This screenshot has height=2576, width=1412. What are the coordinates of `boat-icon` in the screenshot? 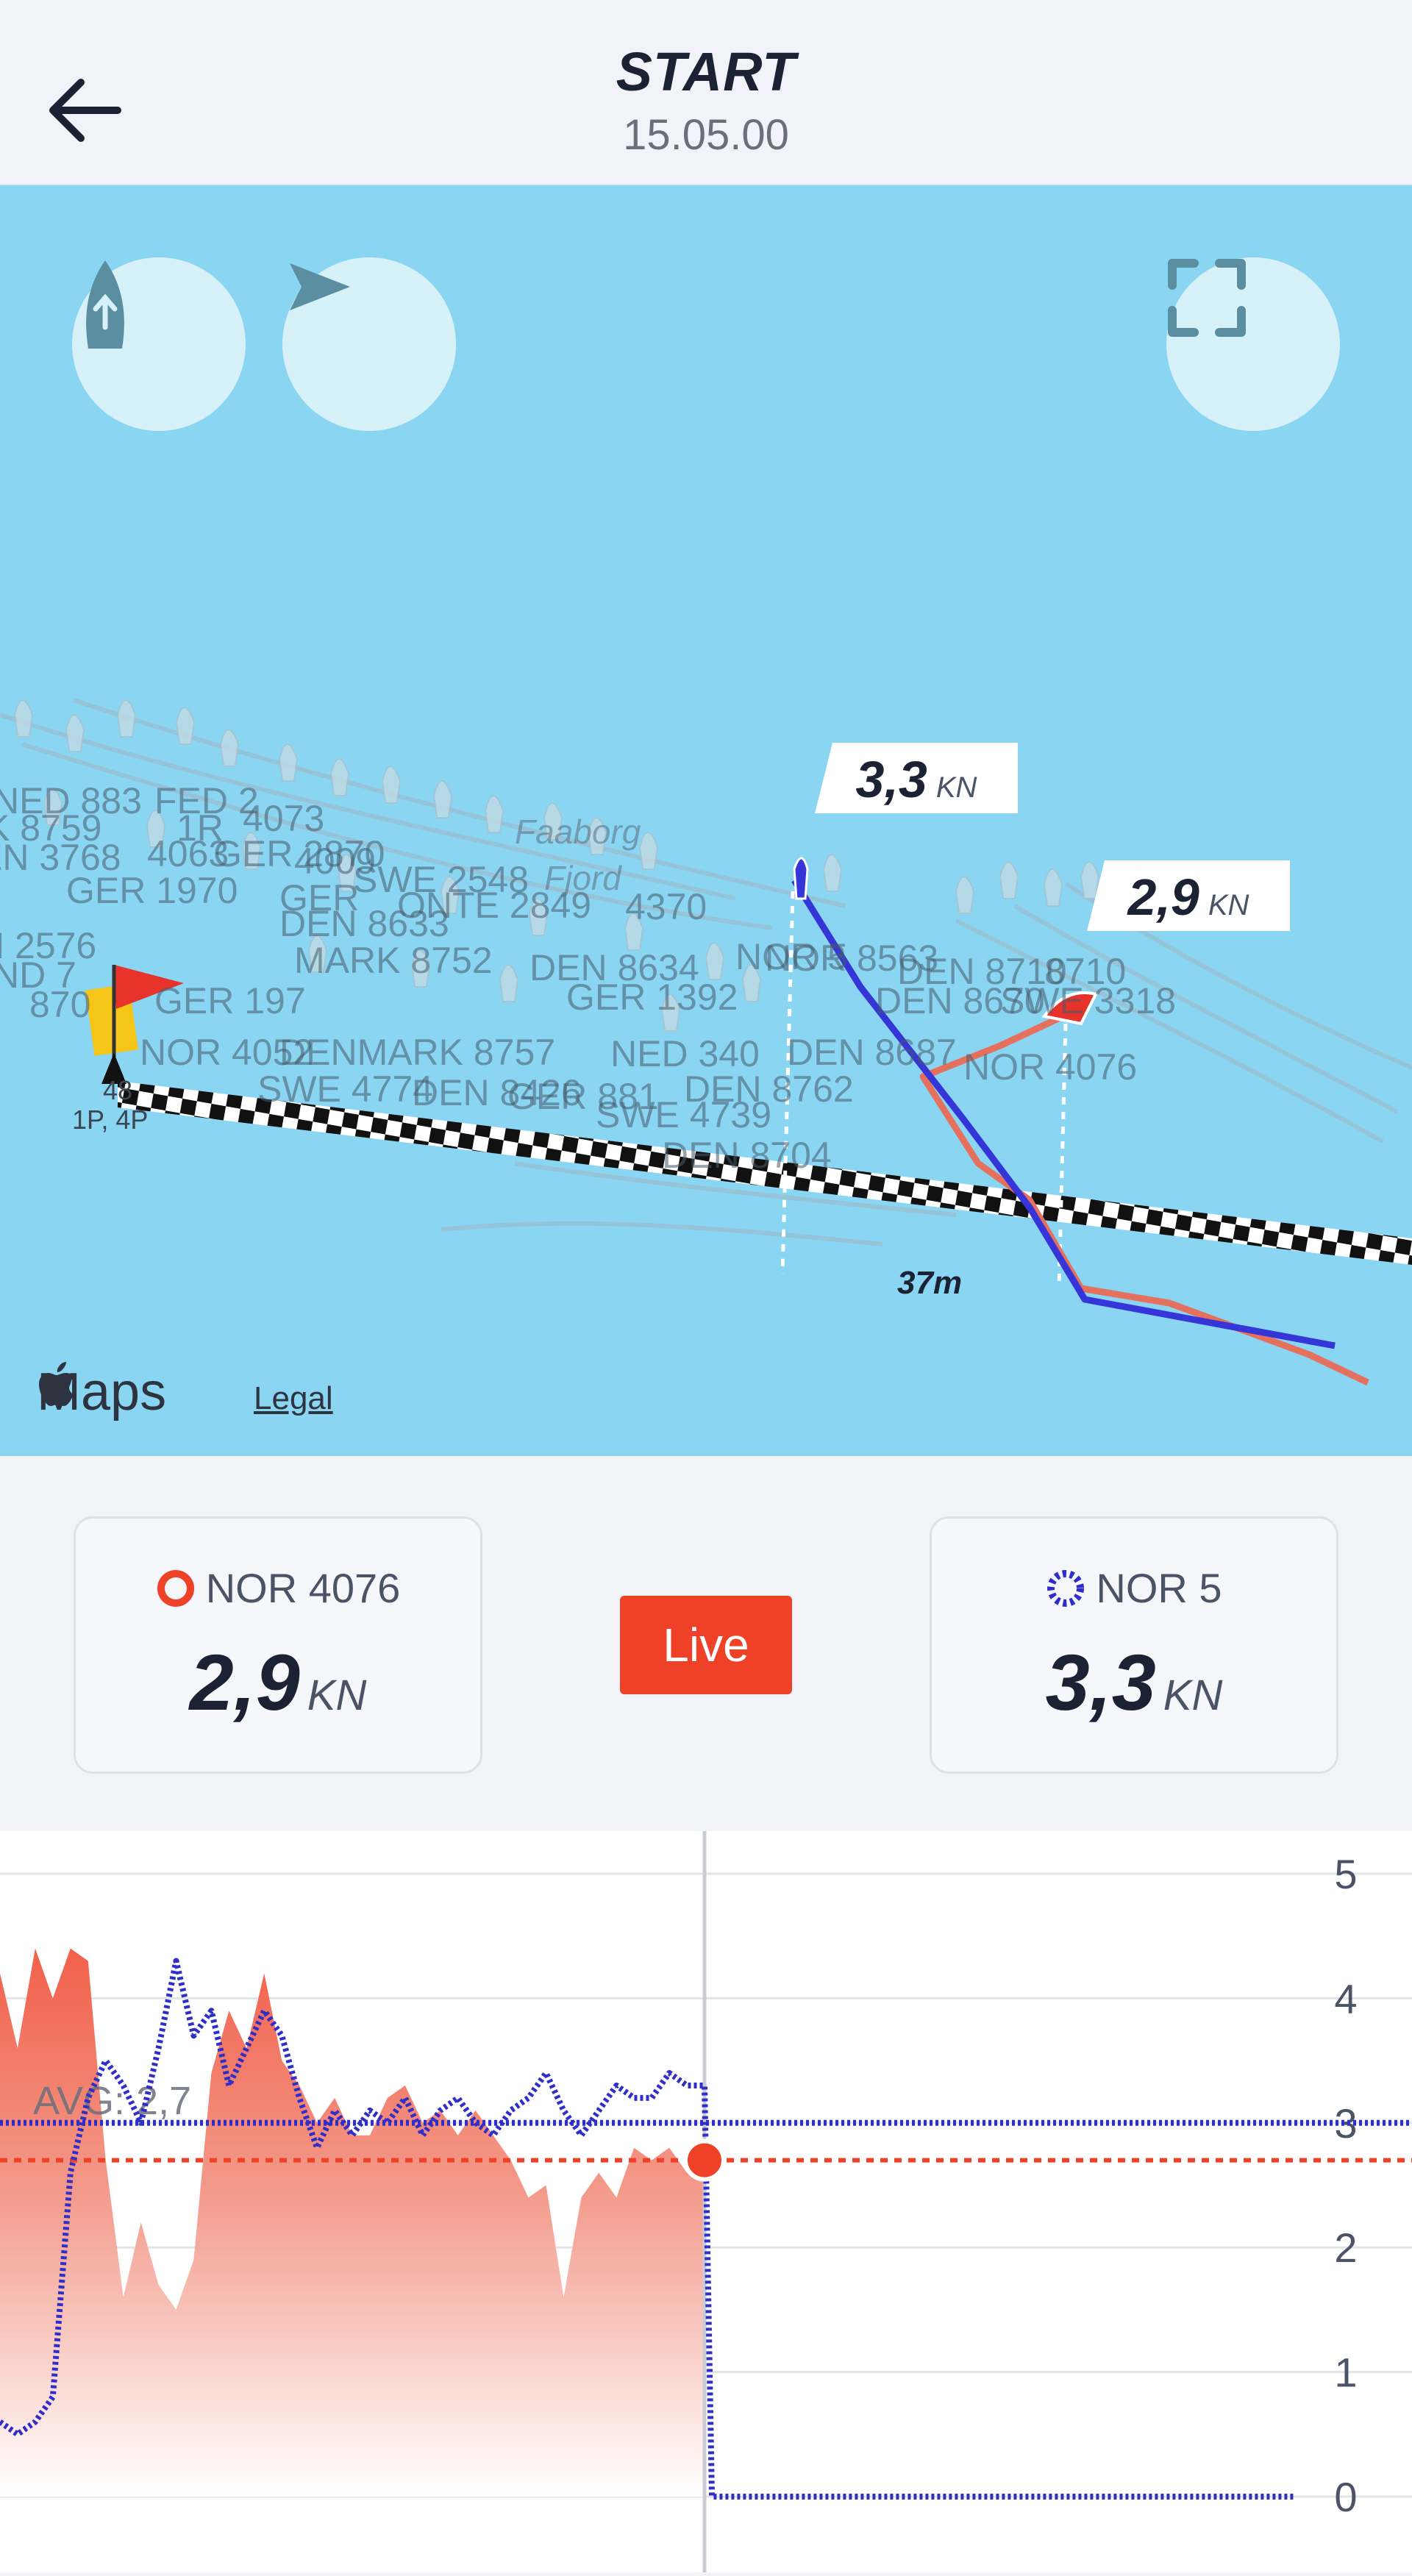 It's located at (105, 304).